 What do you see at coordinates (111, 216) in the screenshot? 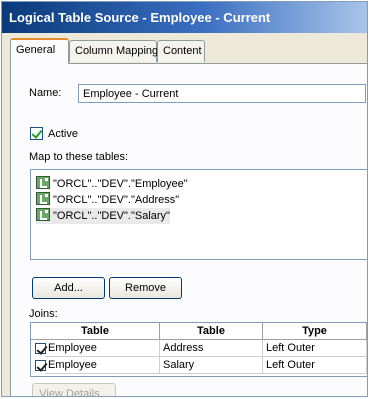
I see `list-item-label: "ORCL".."DEV"."Salary"` at bounding box center [111, 216].